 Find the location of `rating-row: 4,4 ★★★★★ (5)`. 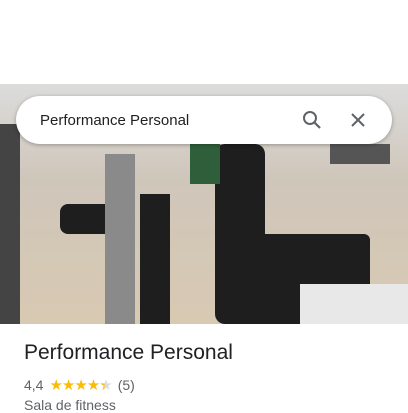

rating-row: 4,4 ★★★★★ (5) is located at coordinates (79, 385).